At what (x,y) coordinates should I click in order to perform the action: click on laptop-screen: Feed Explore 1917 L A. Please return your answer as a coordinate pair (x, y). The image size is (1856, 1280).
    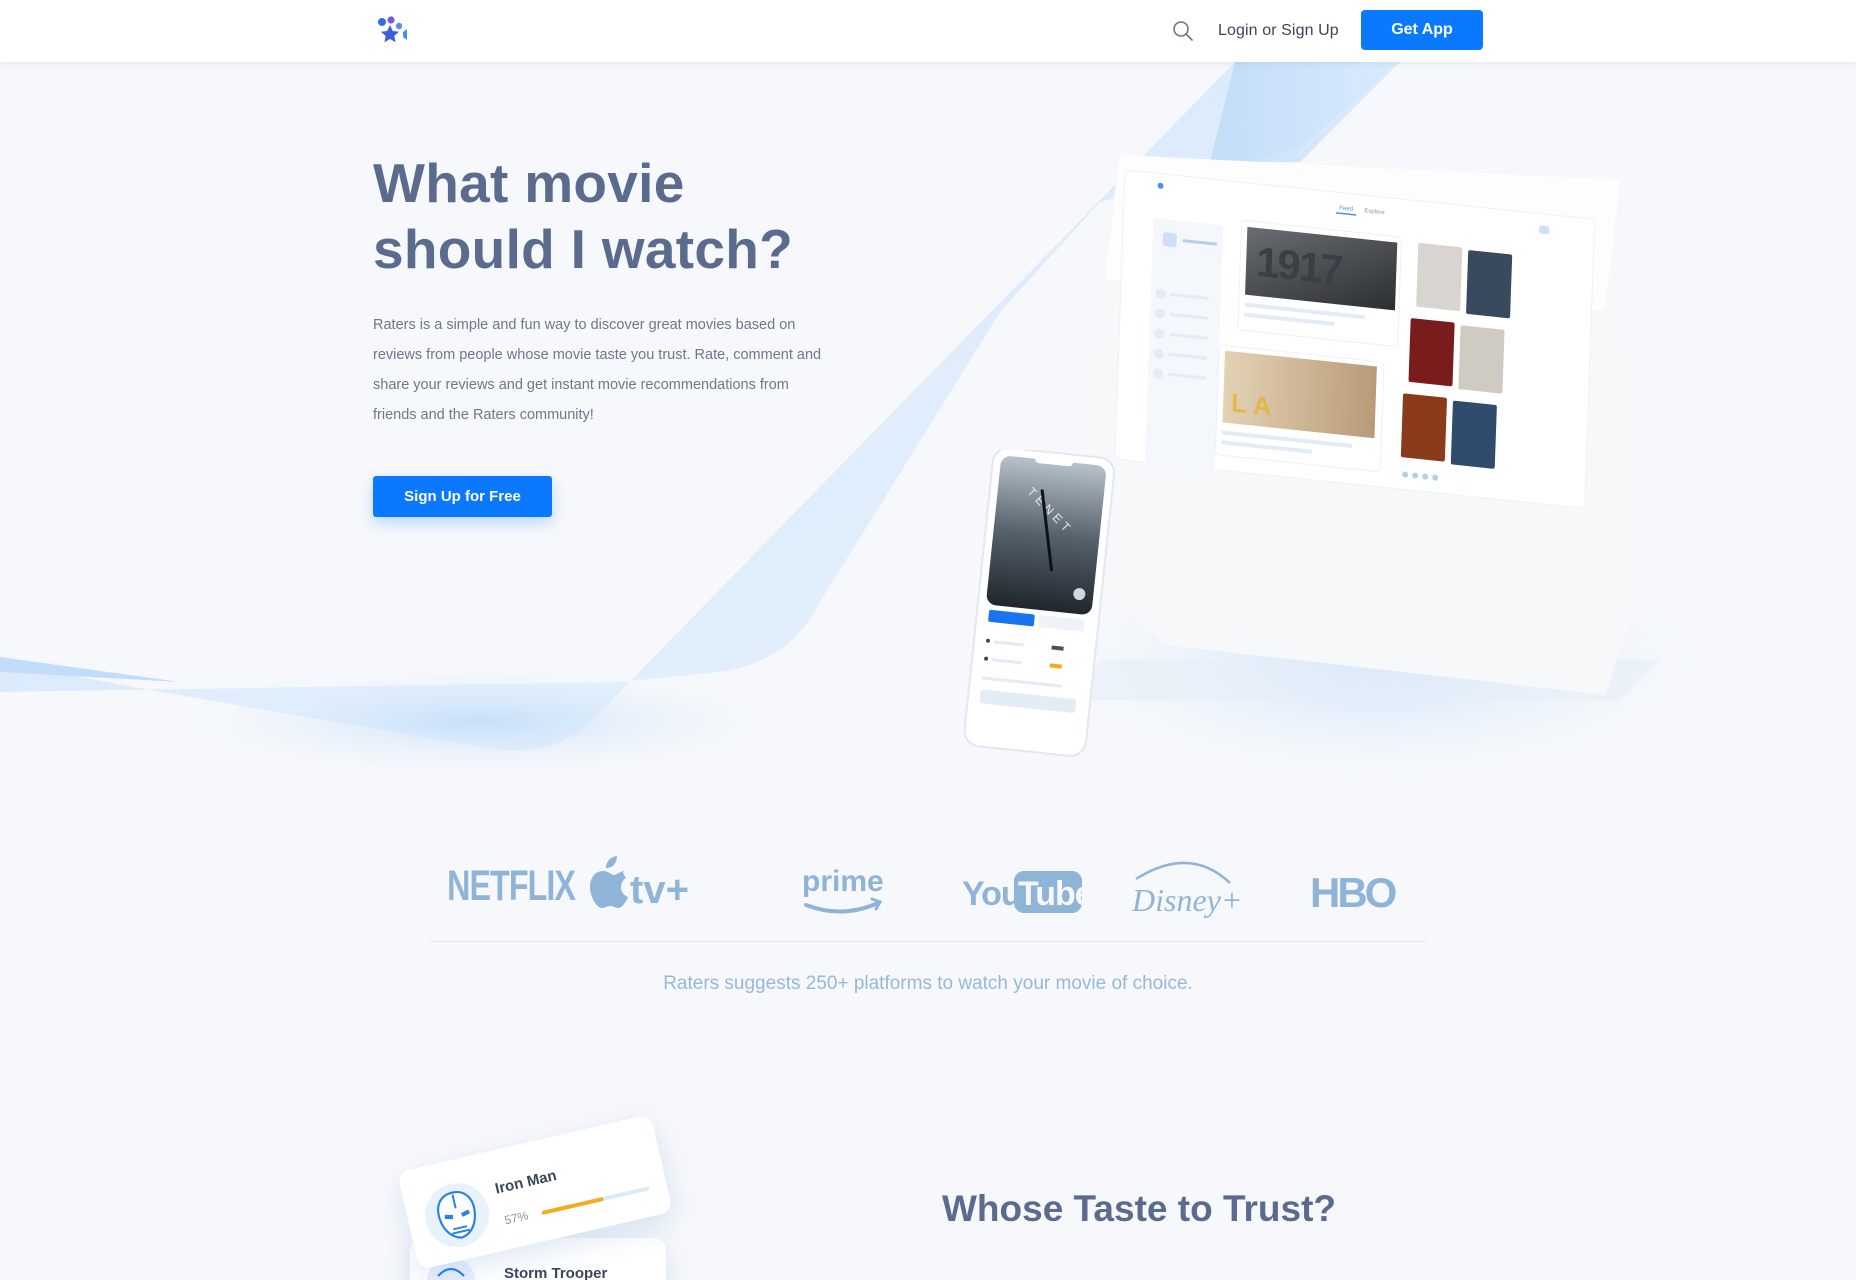
    Looking at the image, I should click on (1355, 339).